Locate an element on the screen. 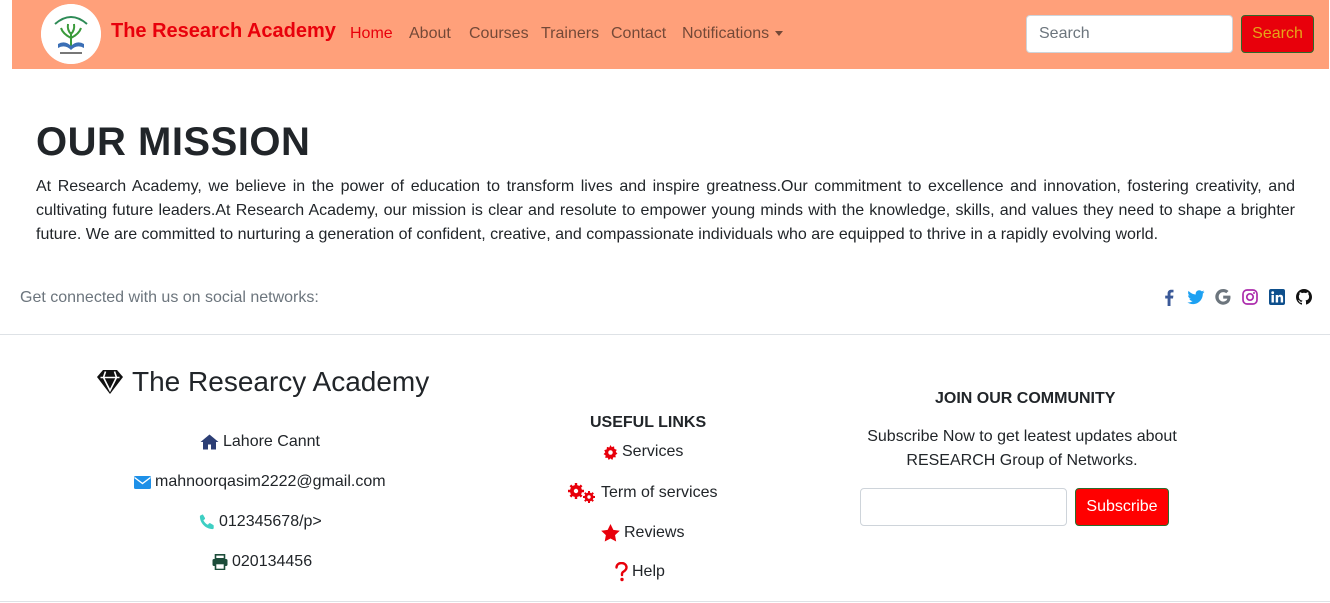  link-help: Help is located at coordinates (640, 572).